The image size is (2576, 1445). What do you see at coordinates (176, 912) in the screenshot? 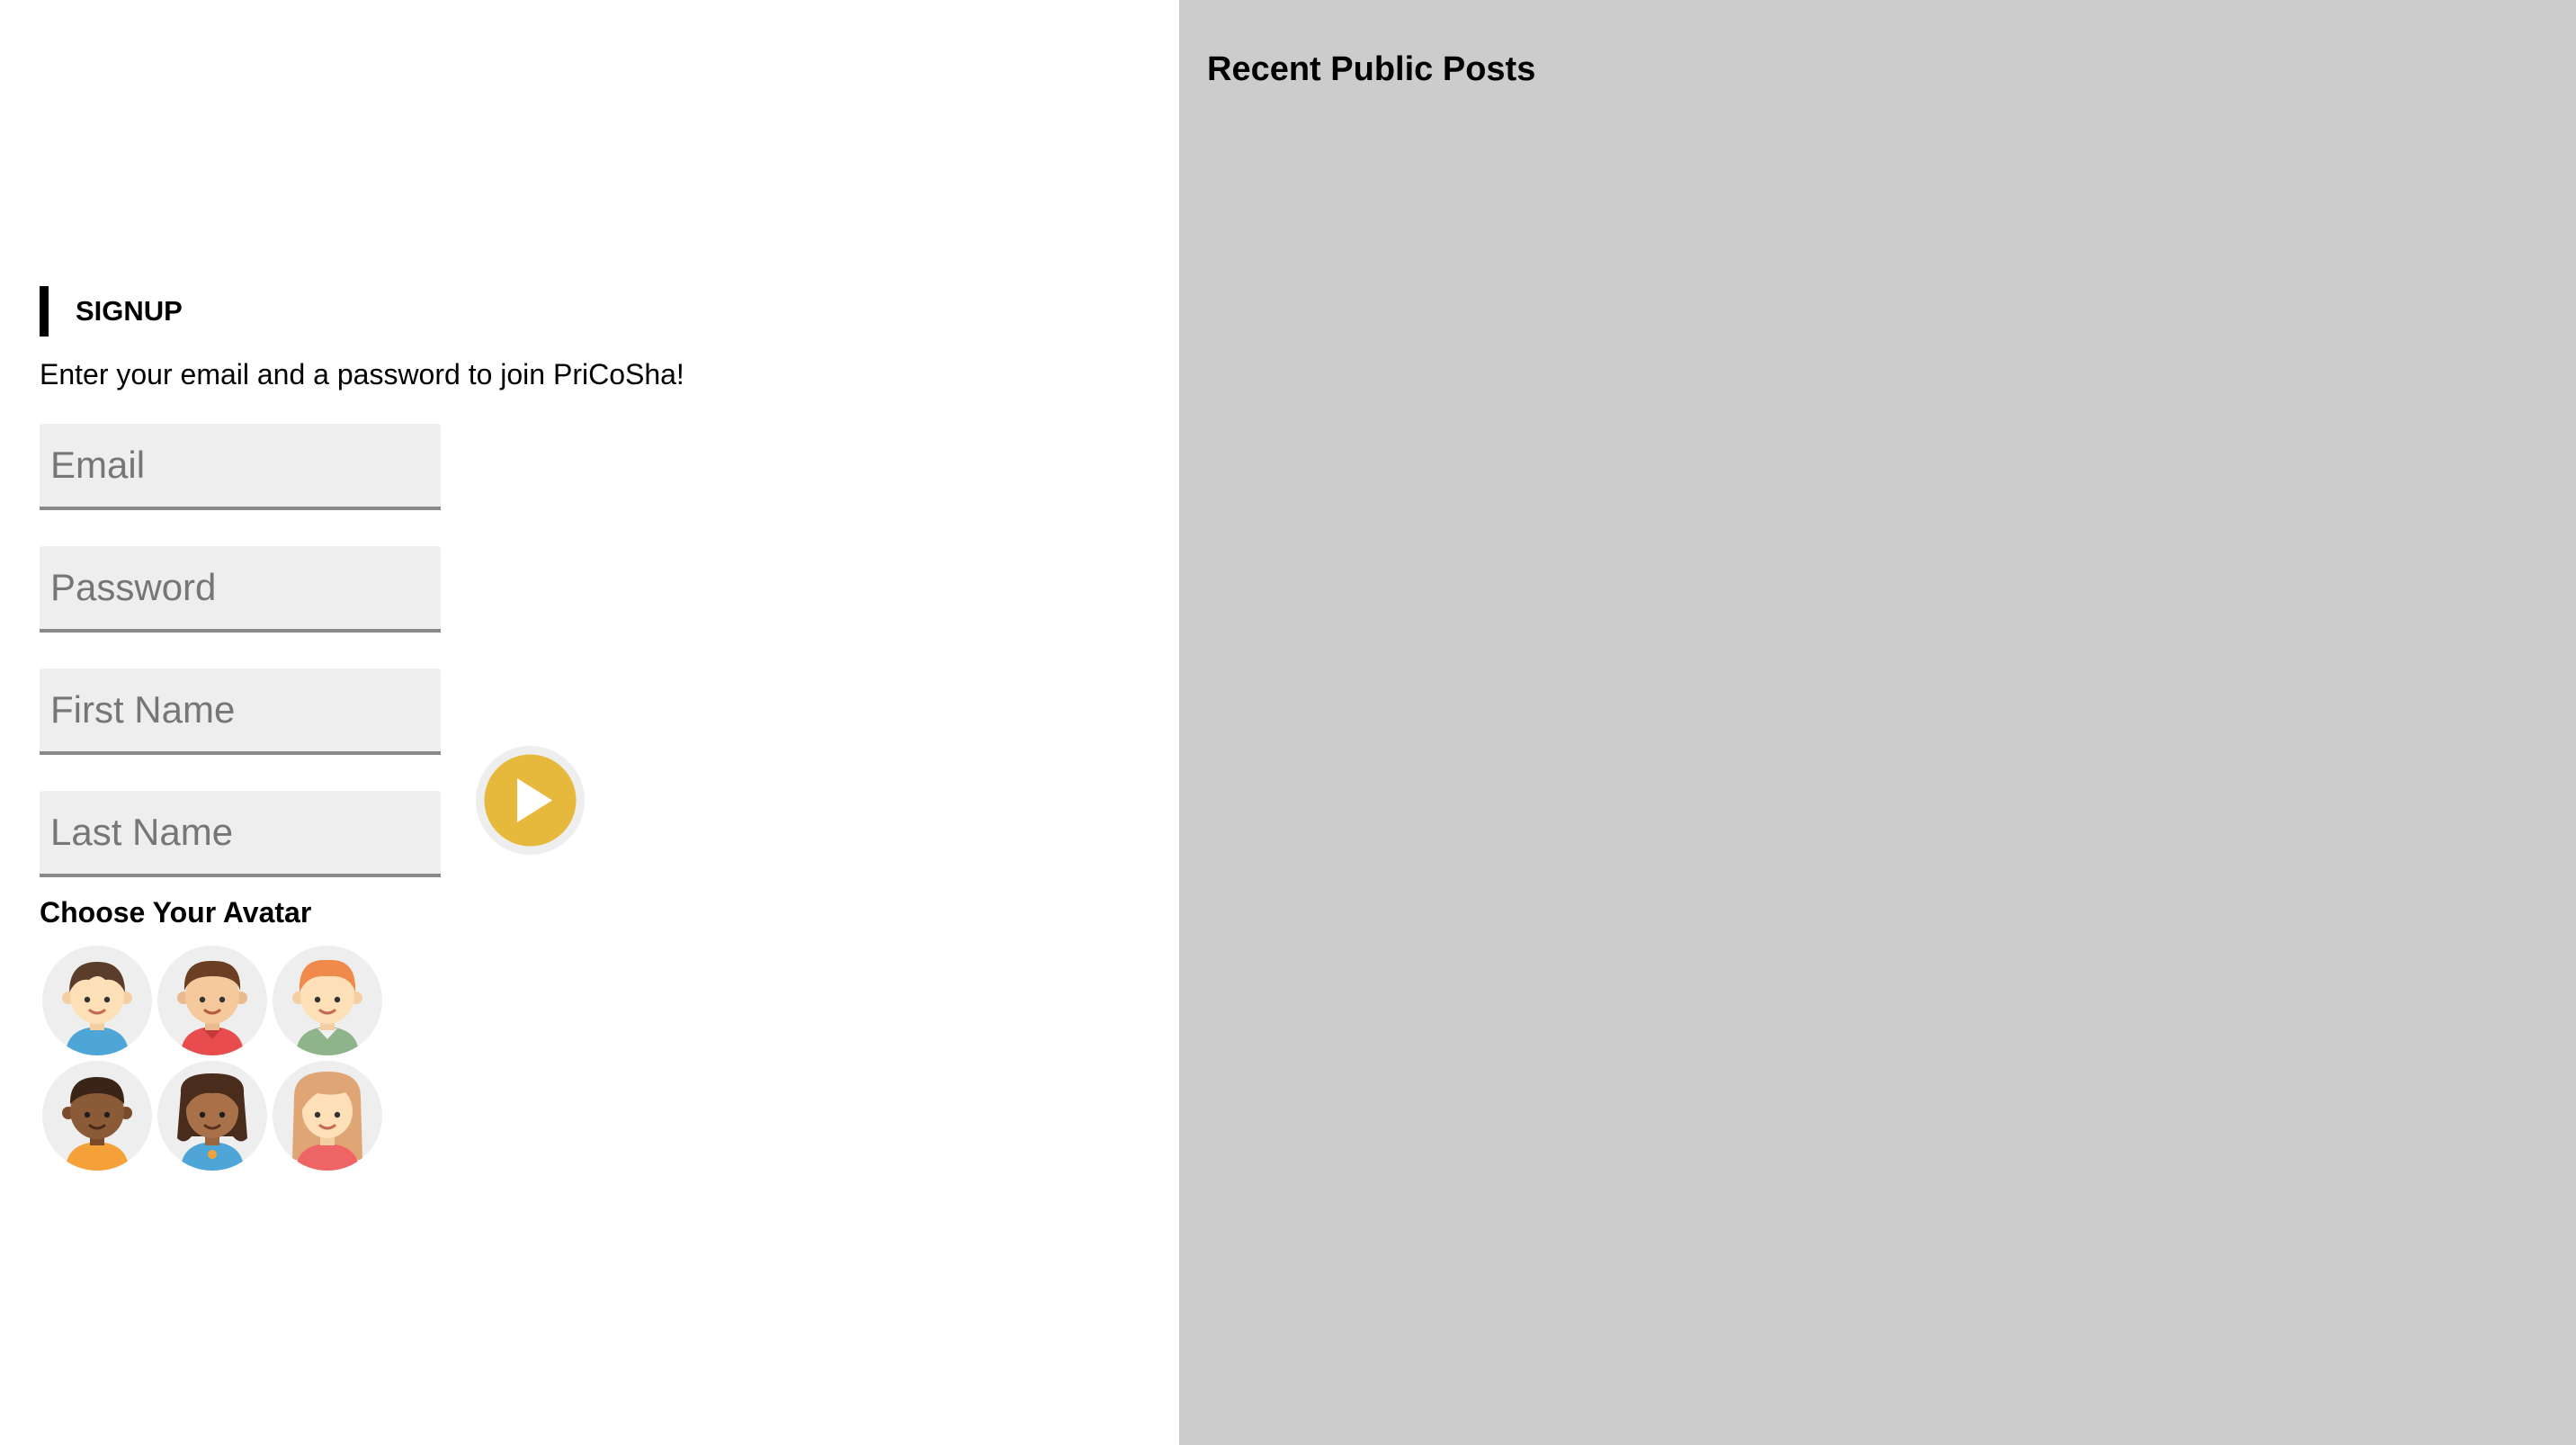
I see `avatar-label: Choose Your Avatar` at bounding box center [176, 912].